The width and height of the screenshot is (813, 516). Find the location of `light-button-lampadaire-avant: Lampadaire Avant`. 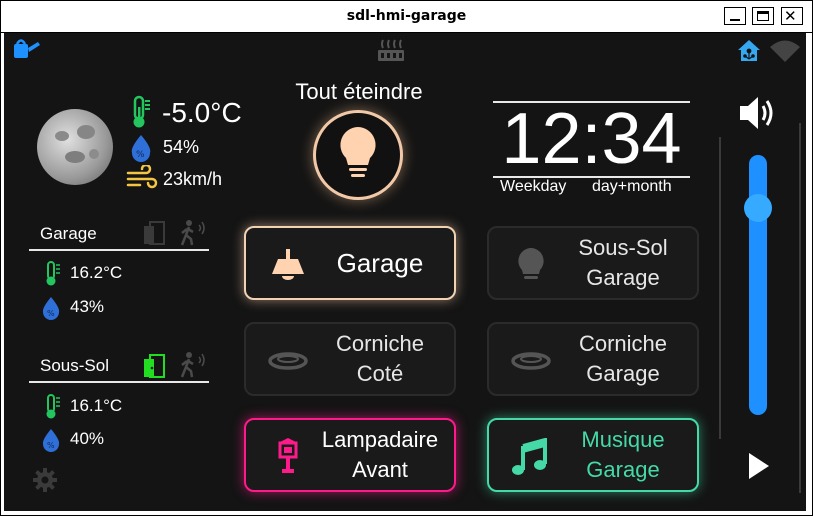

light-button-lampadaire-avant: Lampadaire Avant is located at coordinates (350, 455).